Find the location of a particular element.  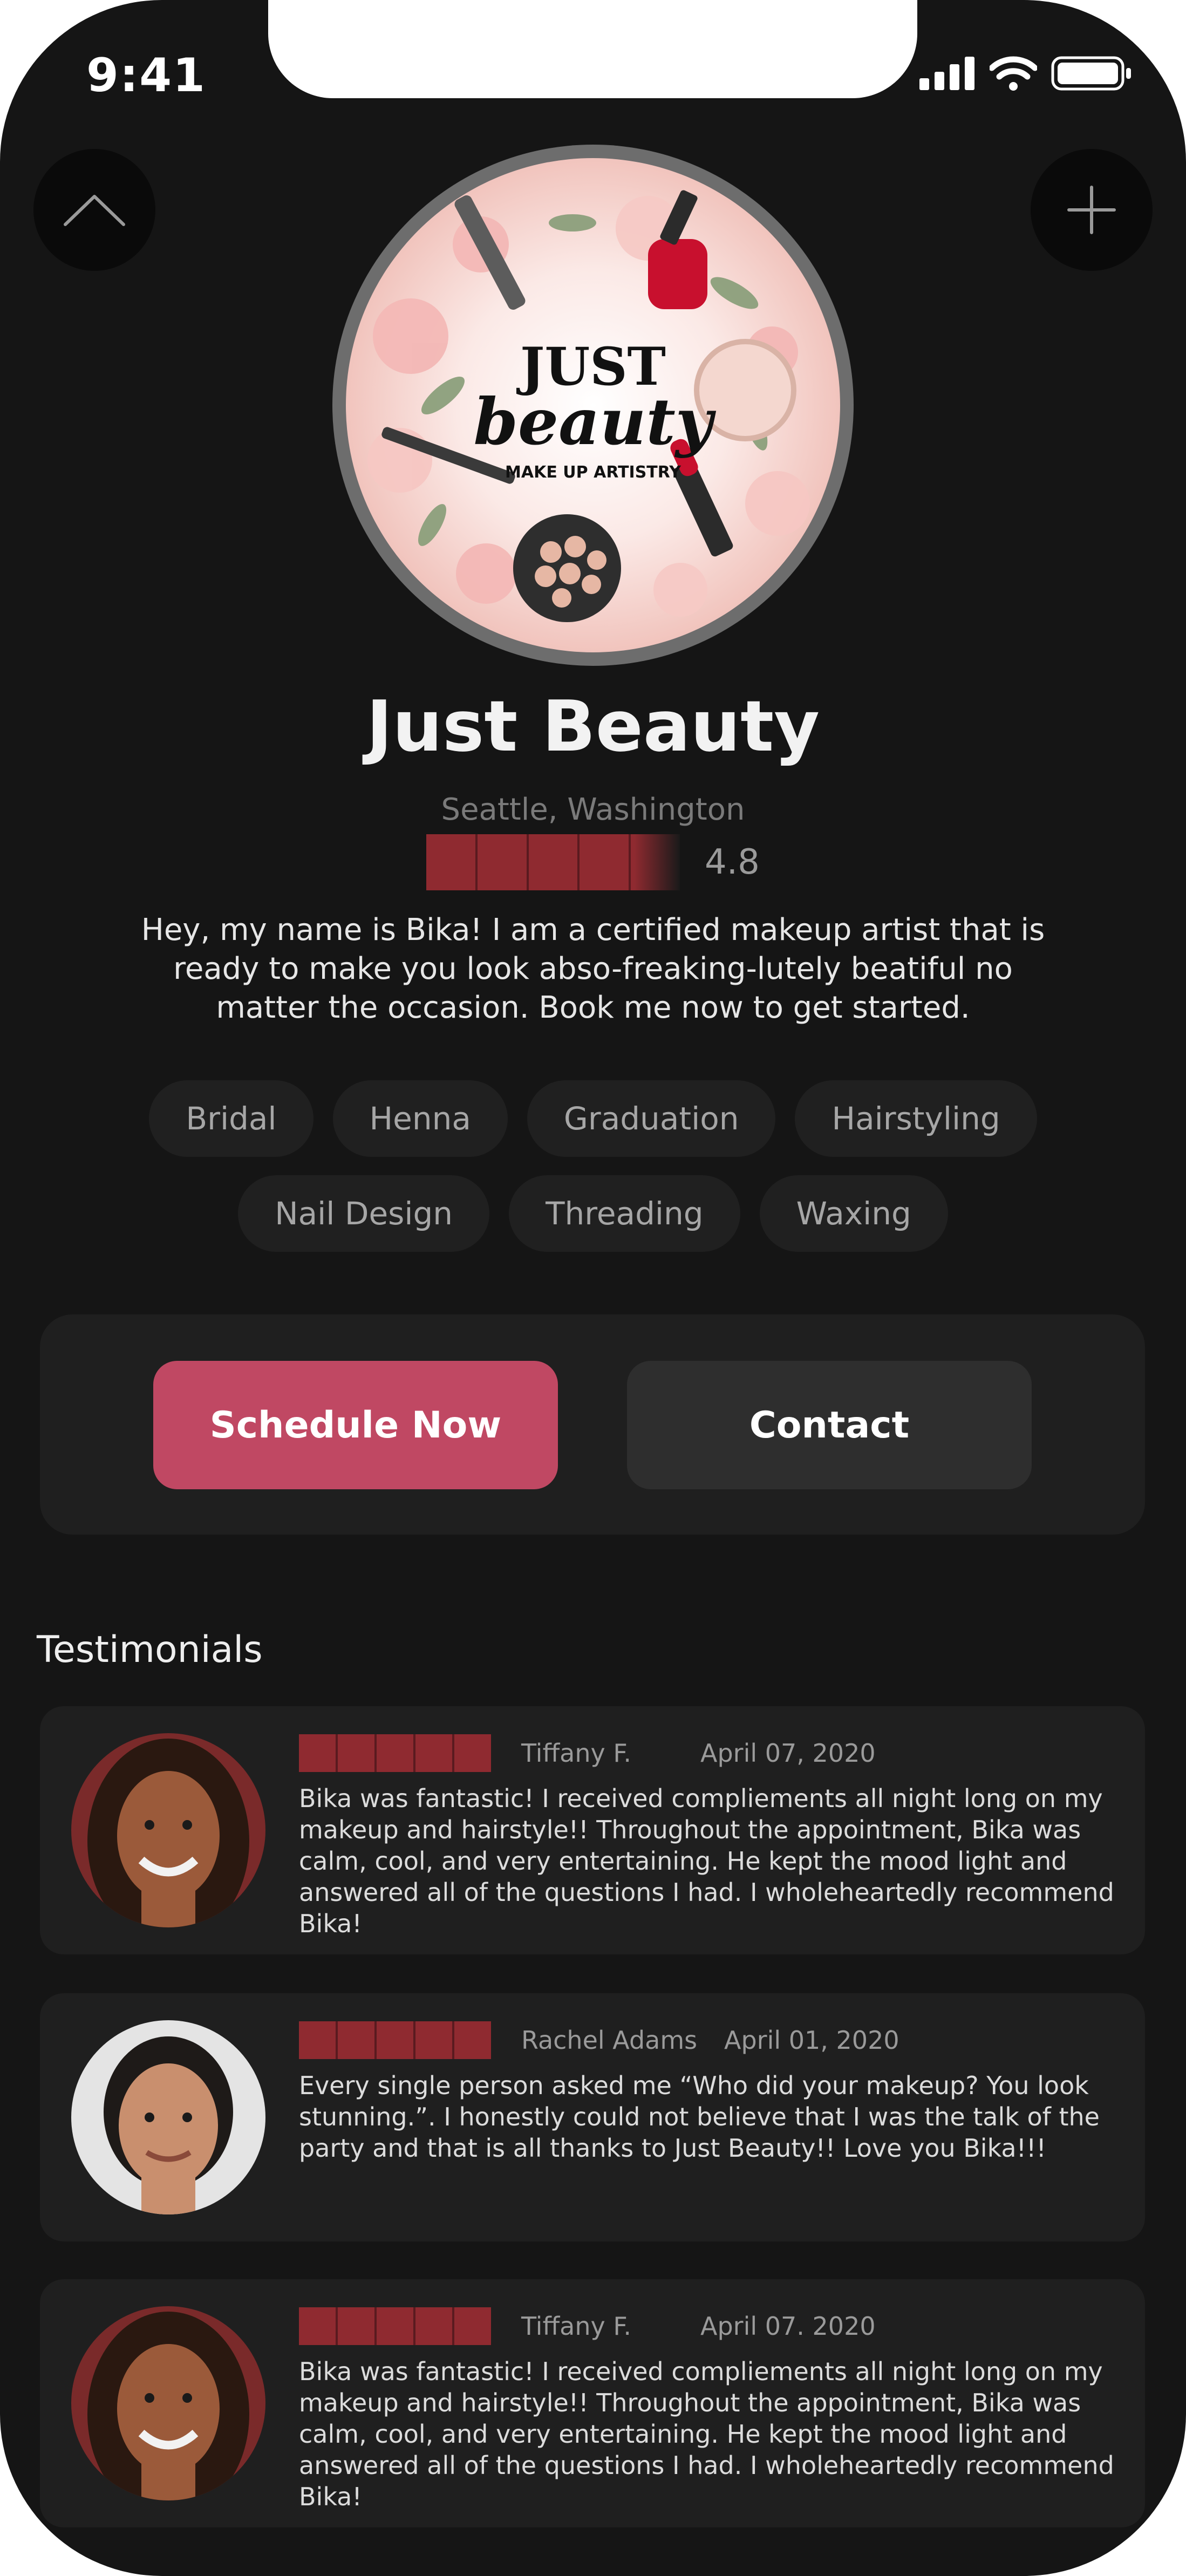

collapse-button is located at coordinates (94, 210).